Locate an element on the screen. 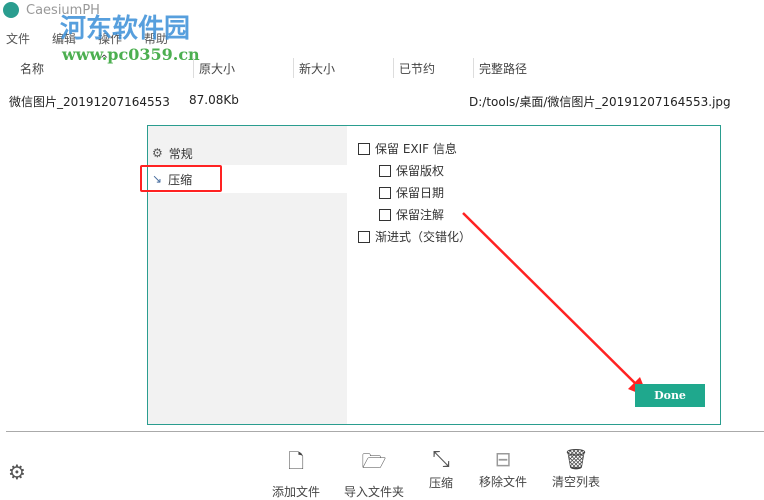  checkbox-progressive: 渐进式（交错化） is located at coordinates (414, 236).